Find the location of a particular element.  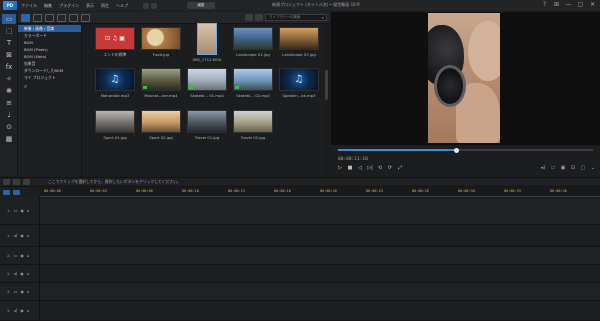

media-item: Sport 02.jpg is located at coordinates (161, 125).